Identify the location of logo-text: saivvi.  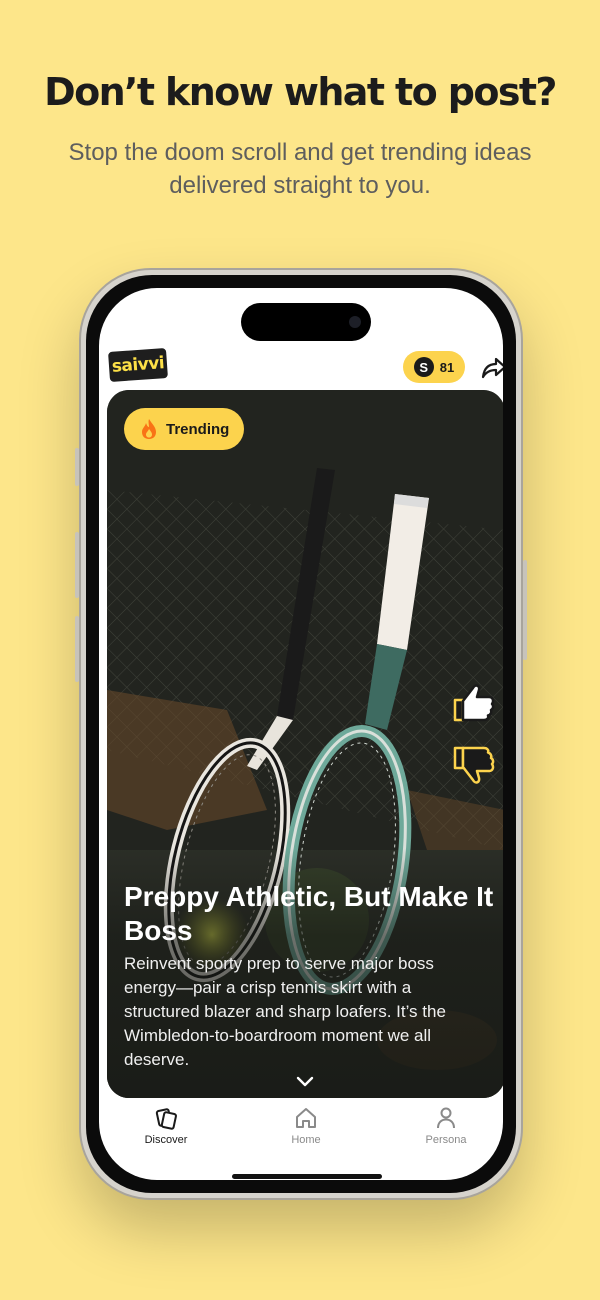
(138, 365).